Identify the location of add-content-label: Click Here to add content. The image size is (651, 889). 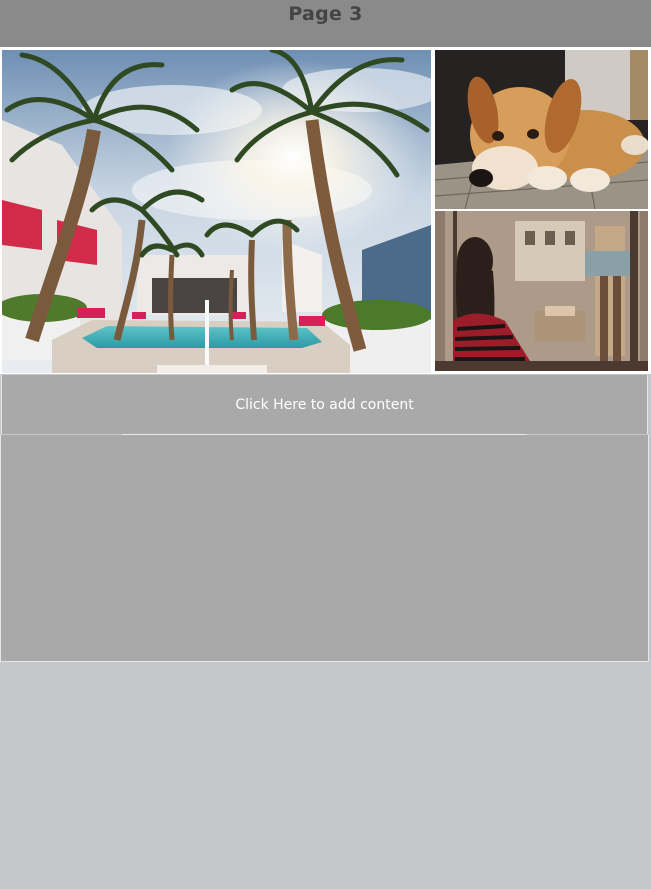
(324, 404).